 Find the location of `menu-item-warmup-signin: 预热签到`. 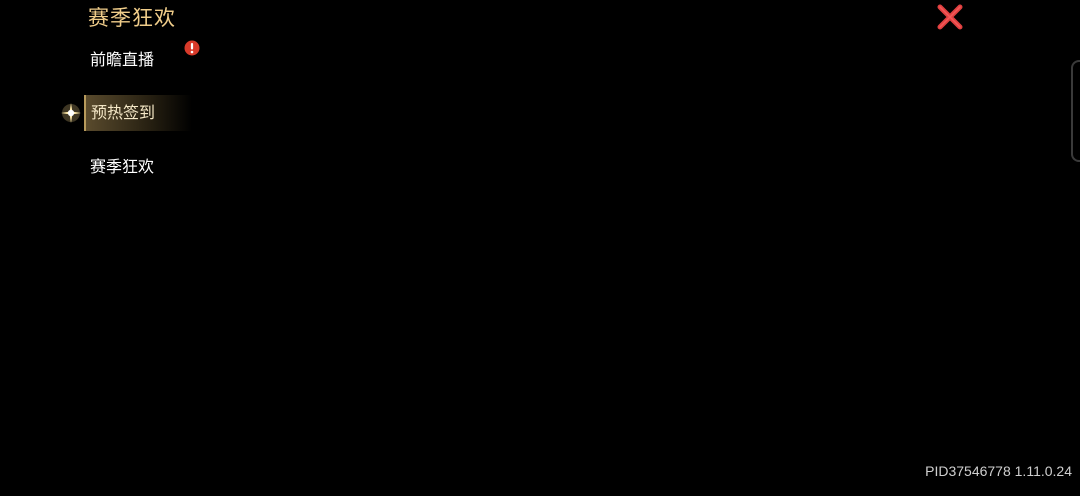

menu-item-warmup-signin: 预热签到 is located at coordinates (138, 113).